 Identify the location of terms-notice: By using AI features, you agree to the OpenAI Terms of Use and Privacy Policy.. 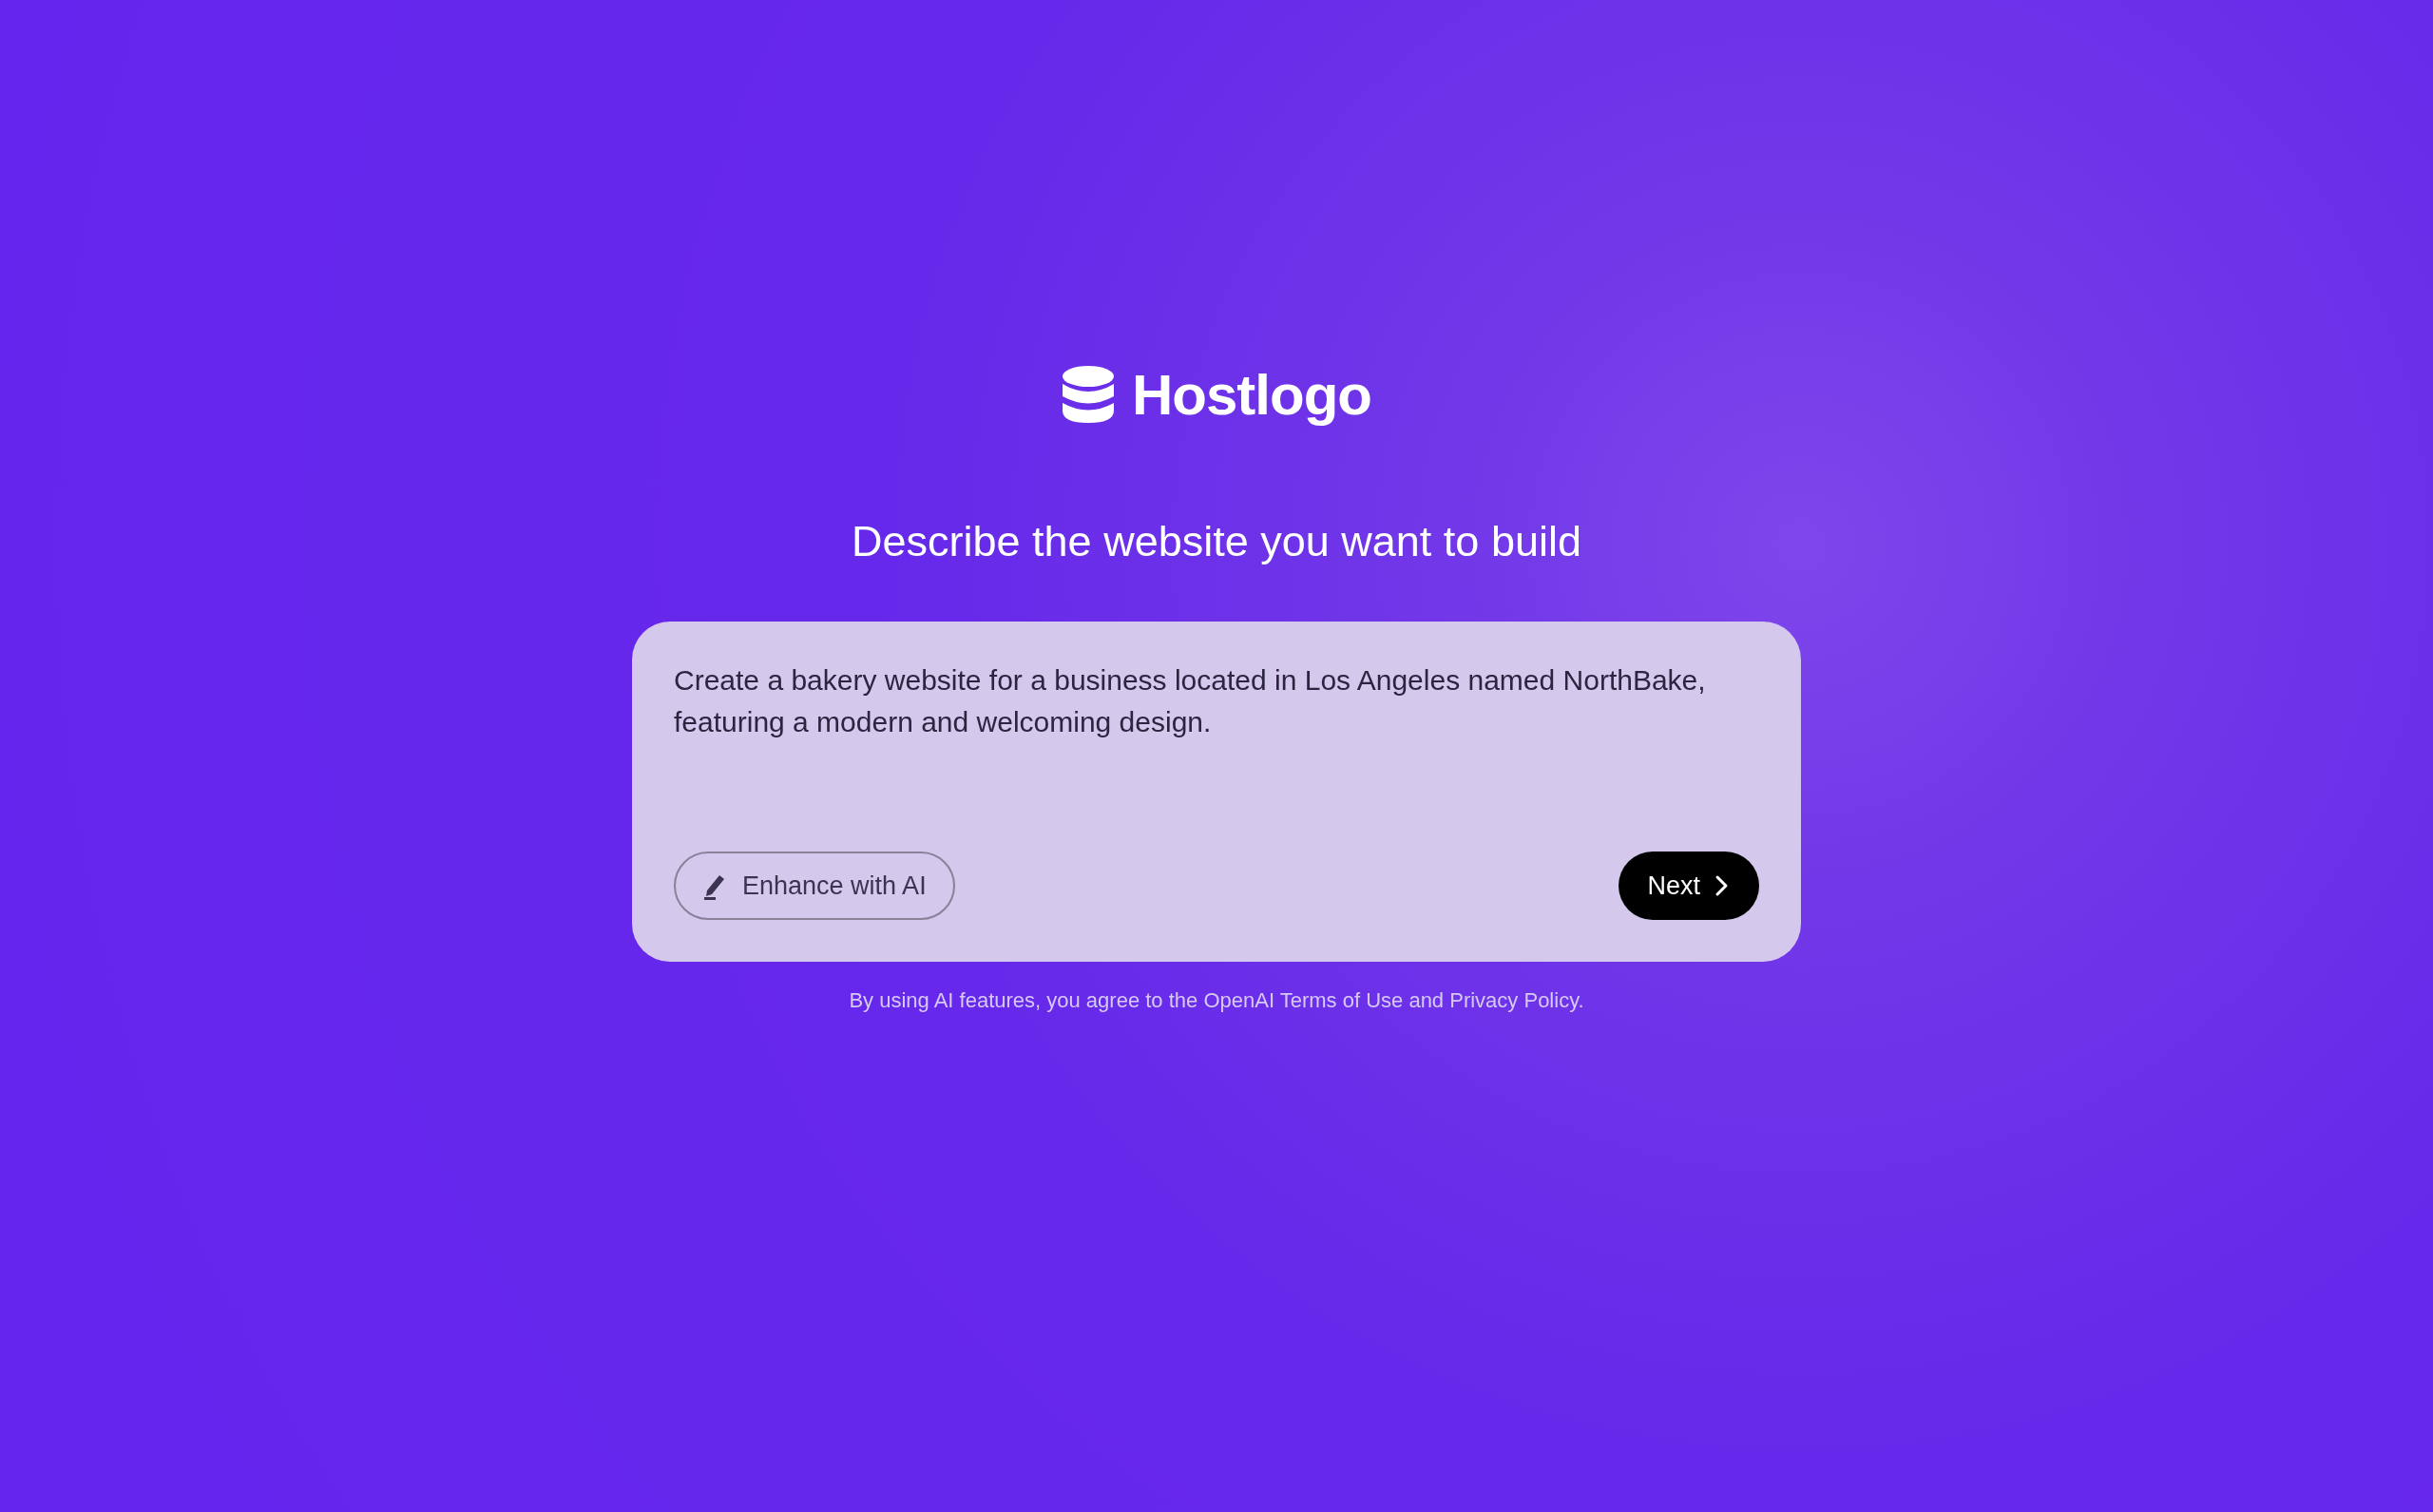
(1216, 1000).